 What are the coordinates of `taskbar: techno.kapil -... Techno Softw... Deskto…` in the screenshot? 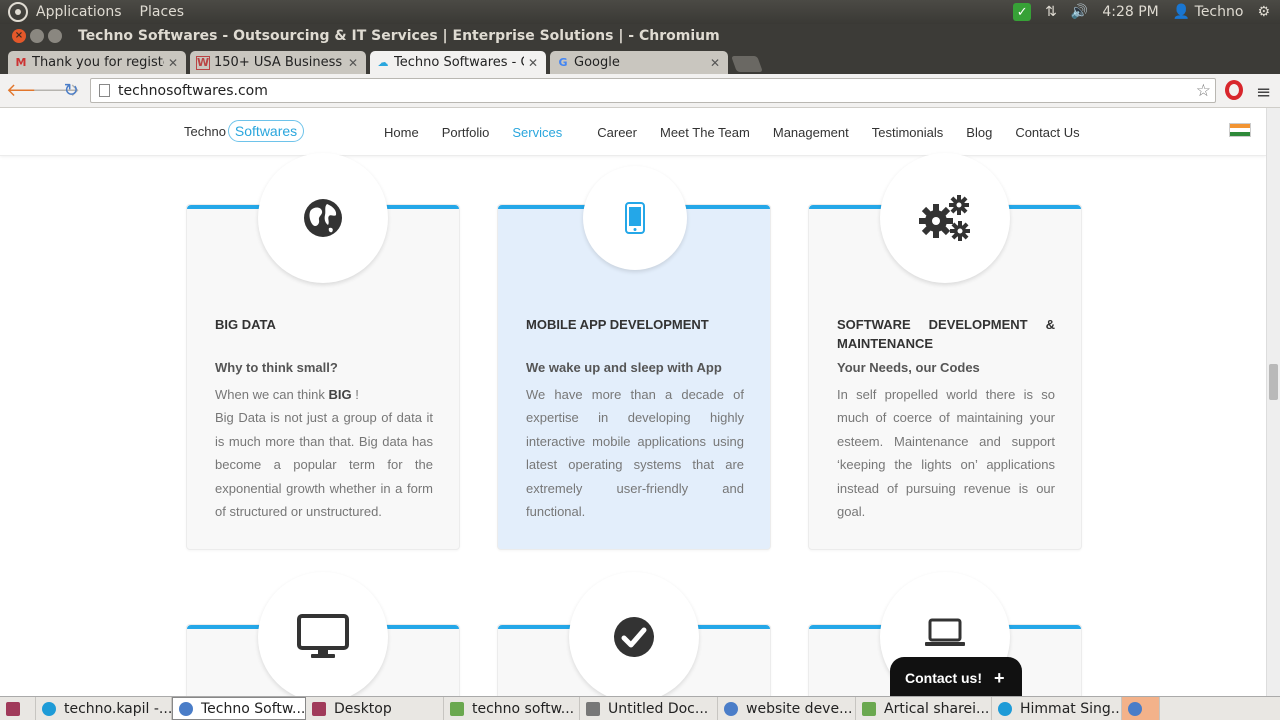 It's located at (640, 708).